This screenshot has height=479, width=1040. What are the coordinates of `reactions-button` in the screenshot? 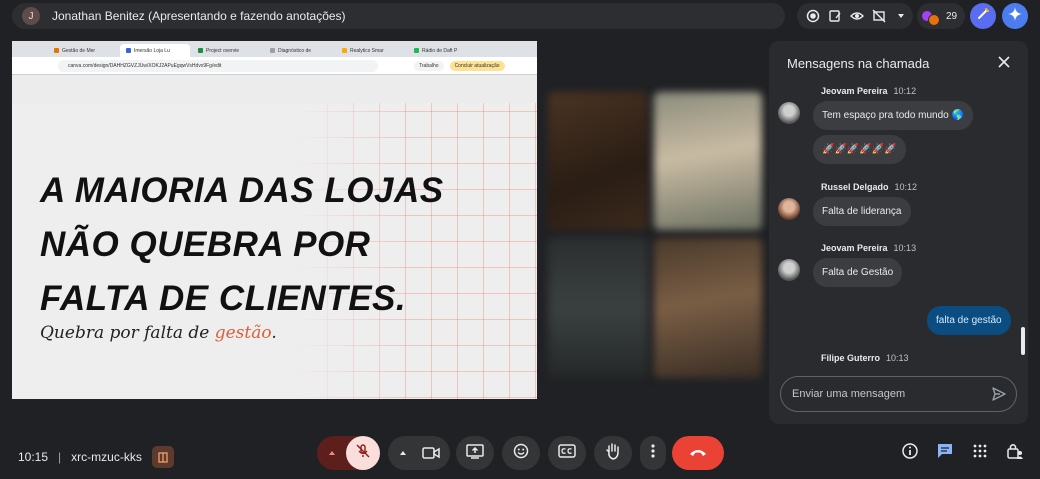 It's located at (521, 453).